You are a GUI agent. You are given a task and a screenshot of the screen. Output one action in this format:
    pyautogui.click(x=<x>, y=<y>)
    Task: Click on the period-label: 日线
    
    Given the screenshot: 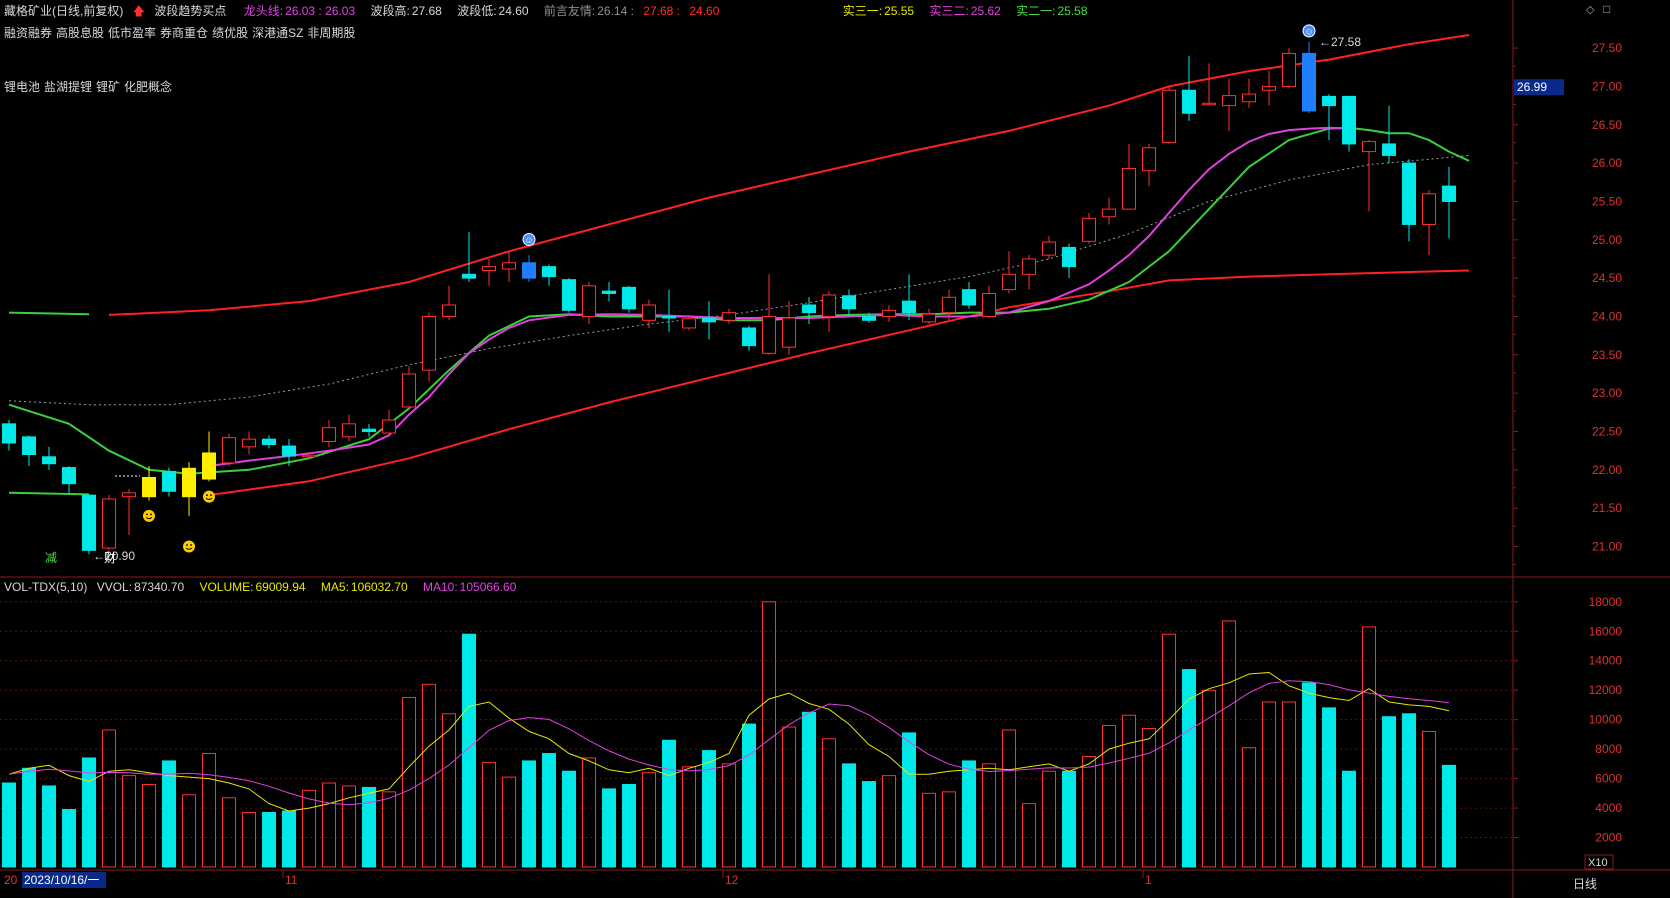 What is the action you would take?
    pyautogui.click(x=1585, y=884)
    